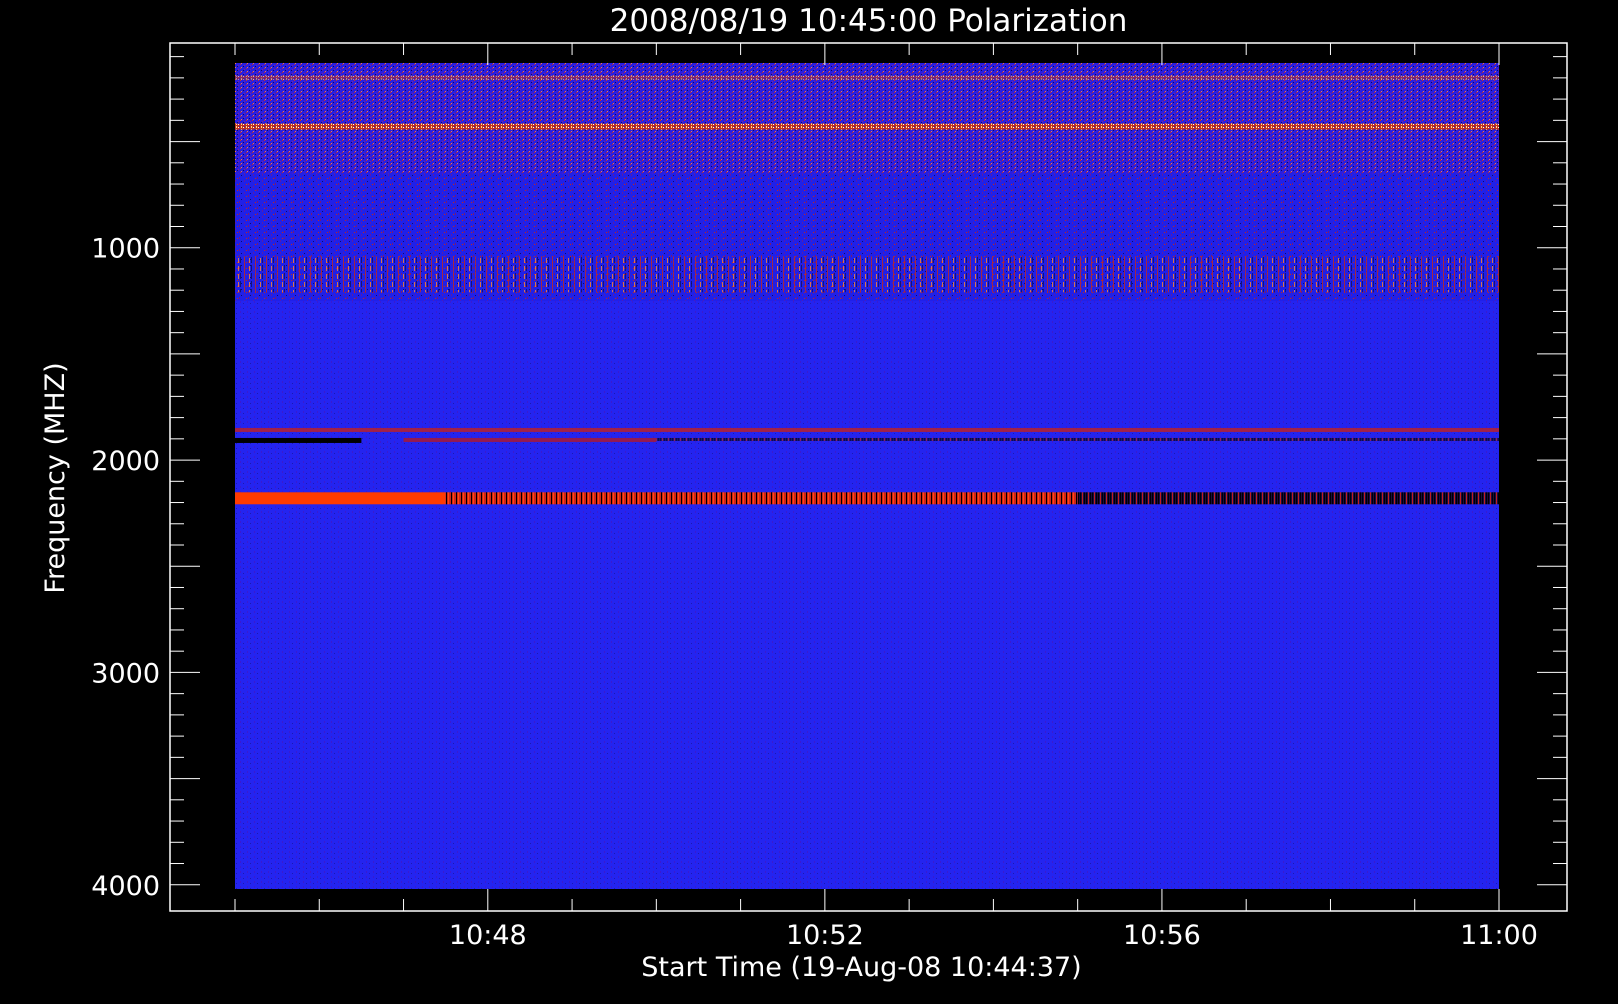 The image size is (1618, 1004). What do you see at coordinates (761, 498) in the screenshot?
I see `feature-strong-line-mixed` at bounding box center [761, 498].